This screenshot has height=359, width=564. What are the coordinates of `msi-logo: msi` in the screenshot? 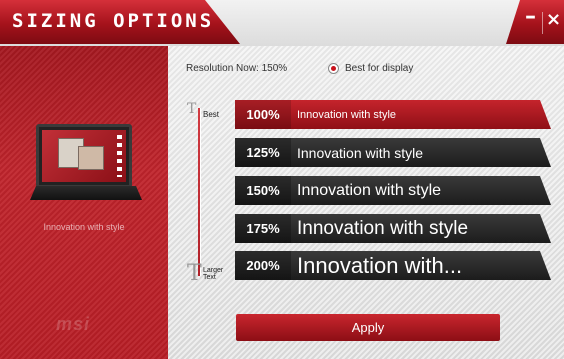 It's located at (73, 324).